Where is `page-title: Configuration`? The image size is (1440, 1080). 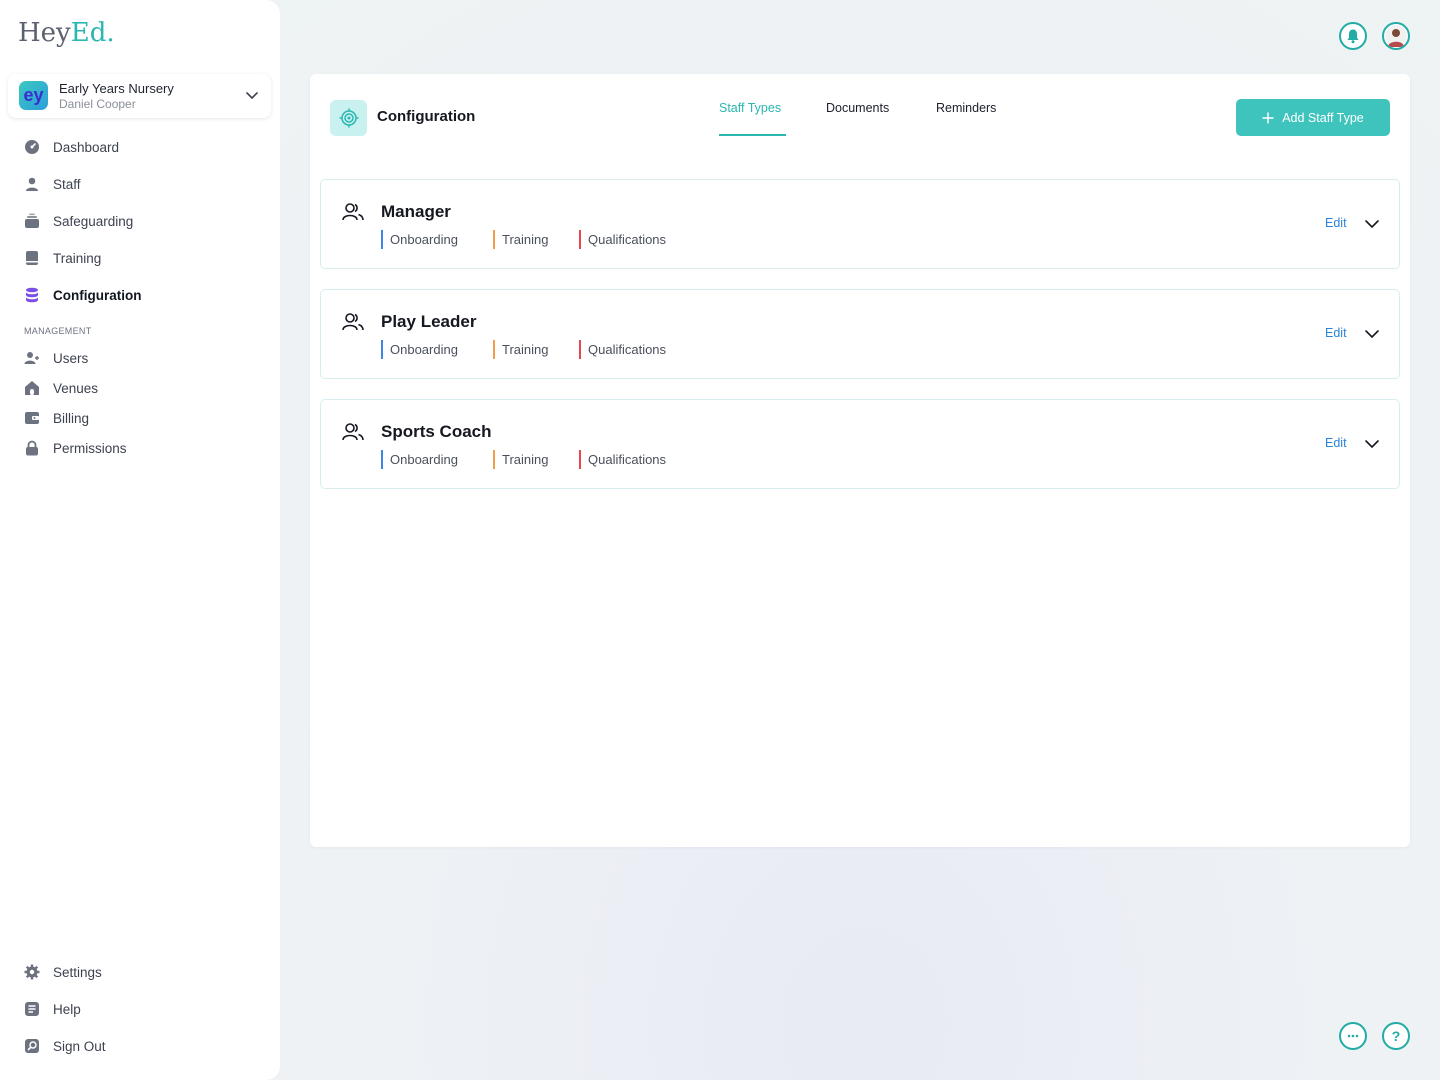
page-title: Configuration is located at coordinates (426, 116).